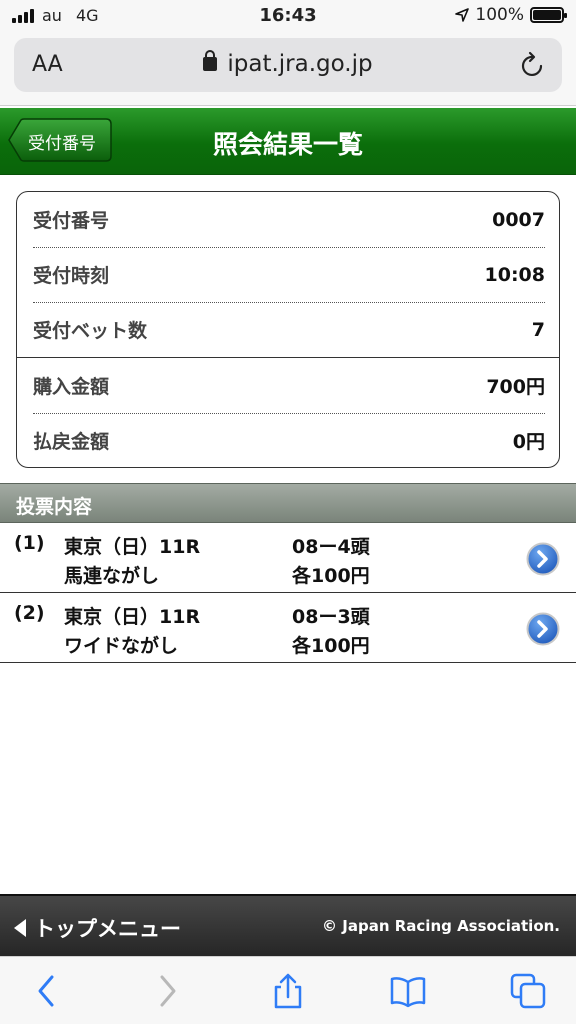  I want to click on triangle-left-icon, so click(20, 928).